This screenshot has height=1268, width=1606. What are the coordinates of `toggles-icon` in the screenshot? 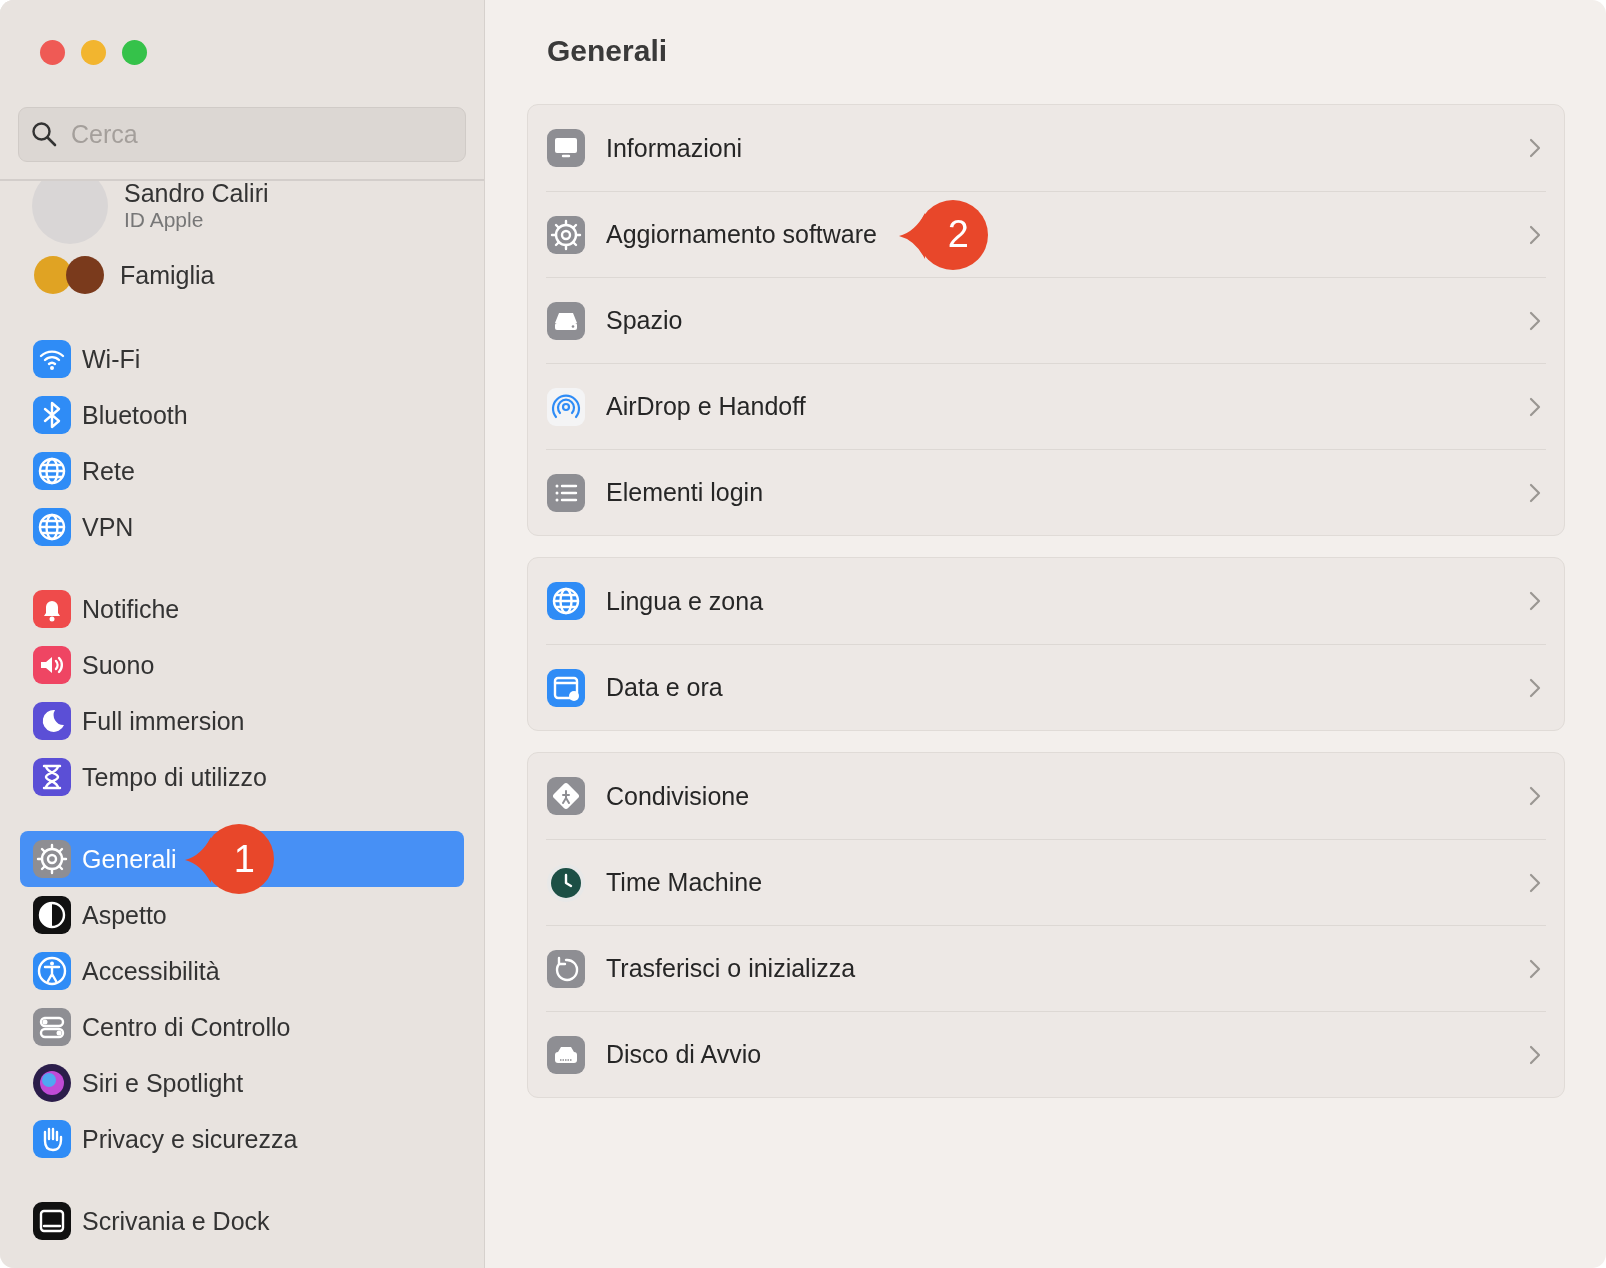 It's located at (52, 1027).